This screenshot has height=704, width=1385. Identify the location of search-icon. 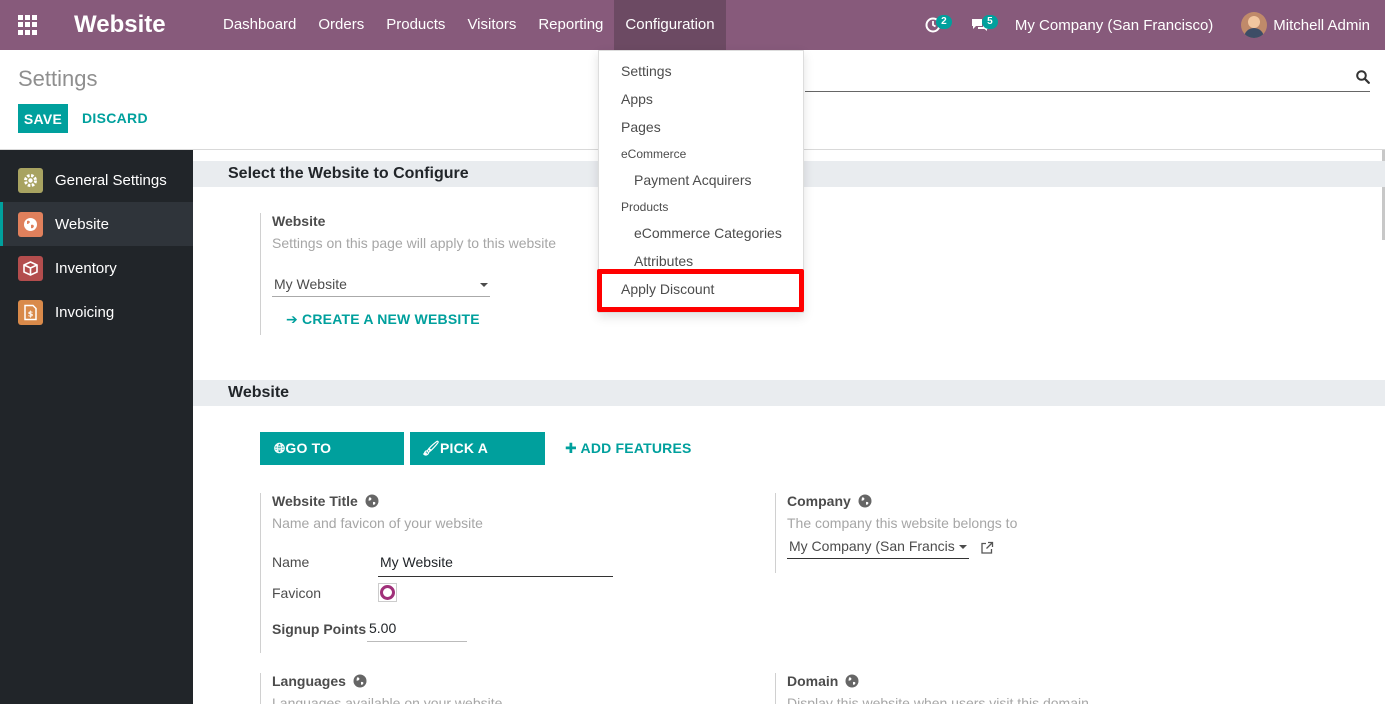
(1363, 77).